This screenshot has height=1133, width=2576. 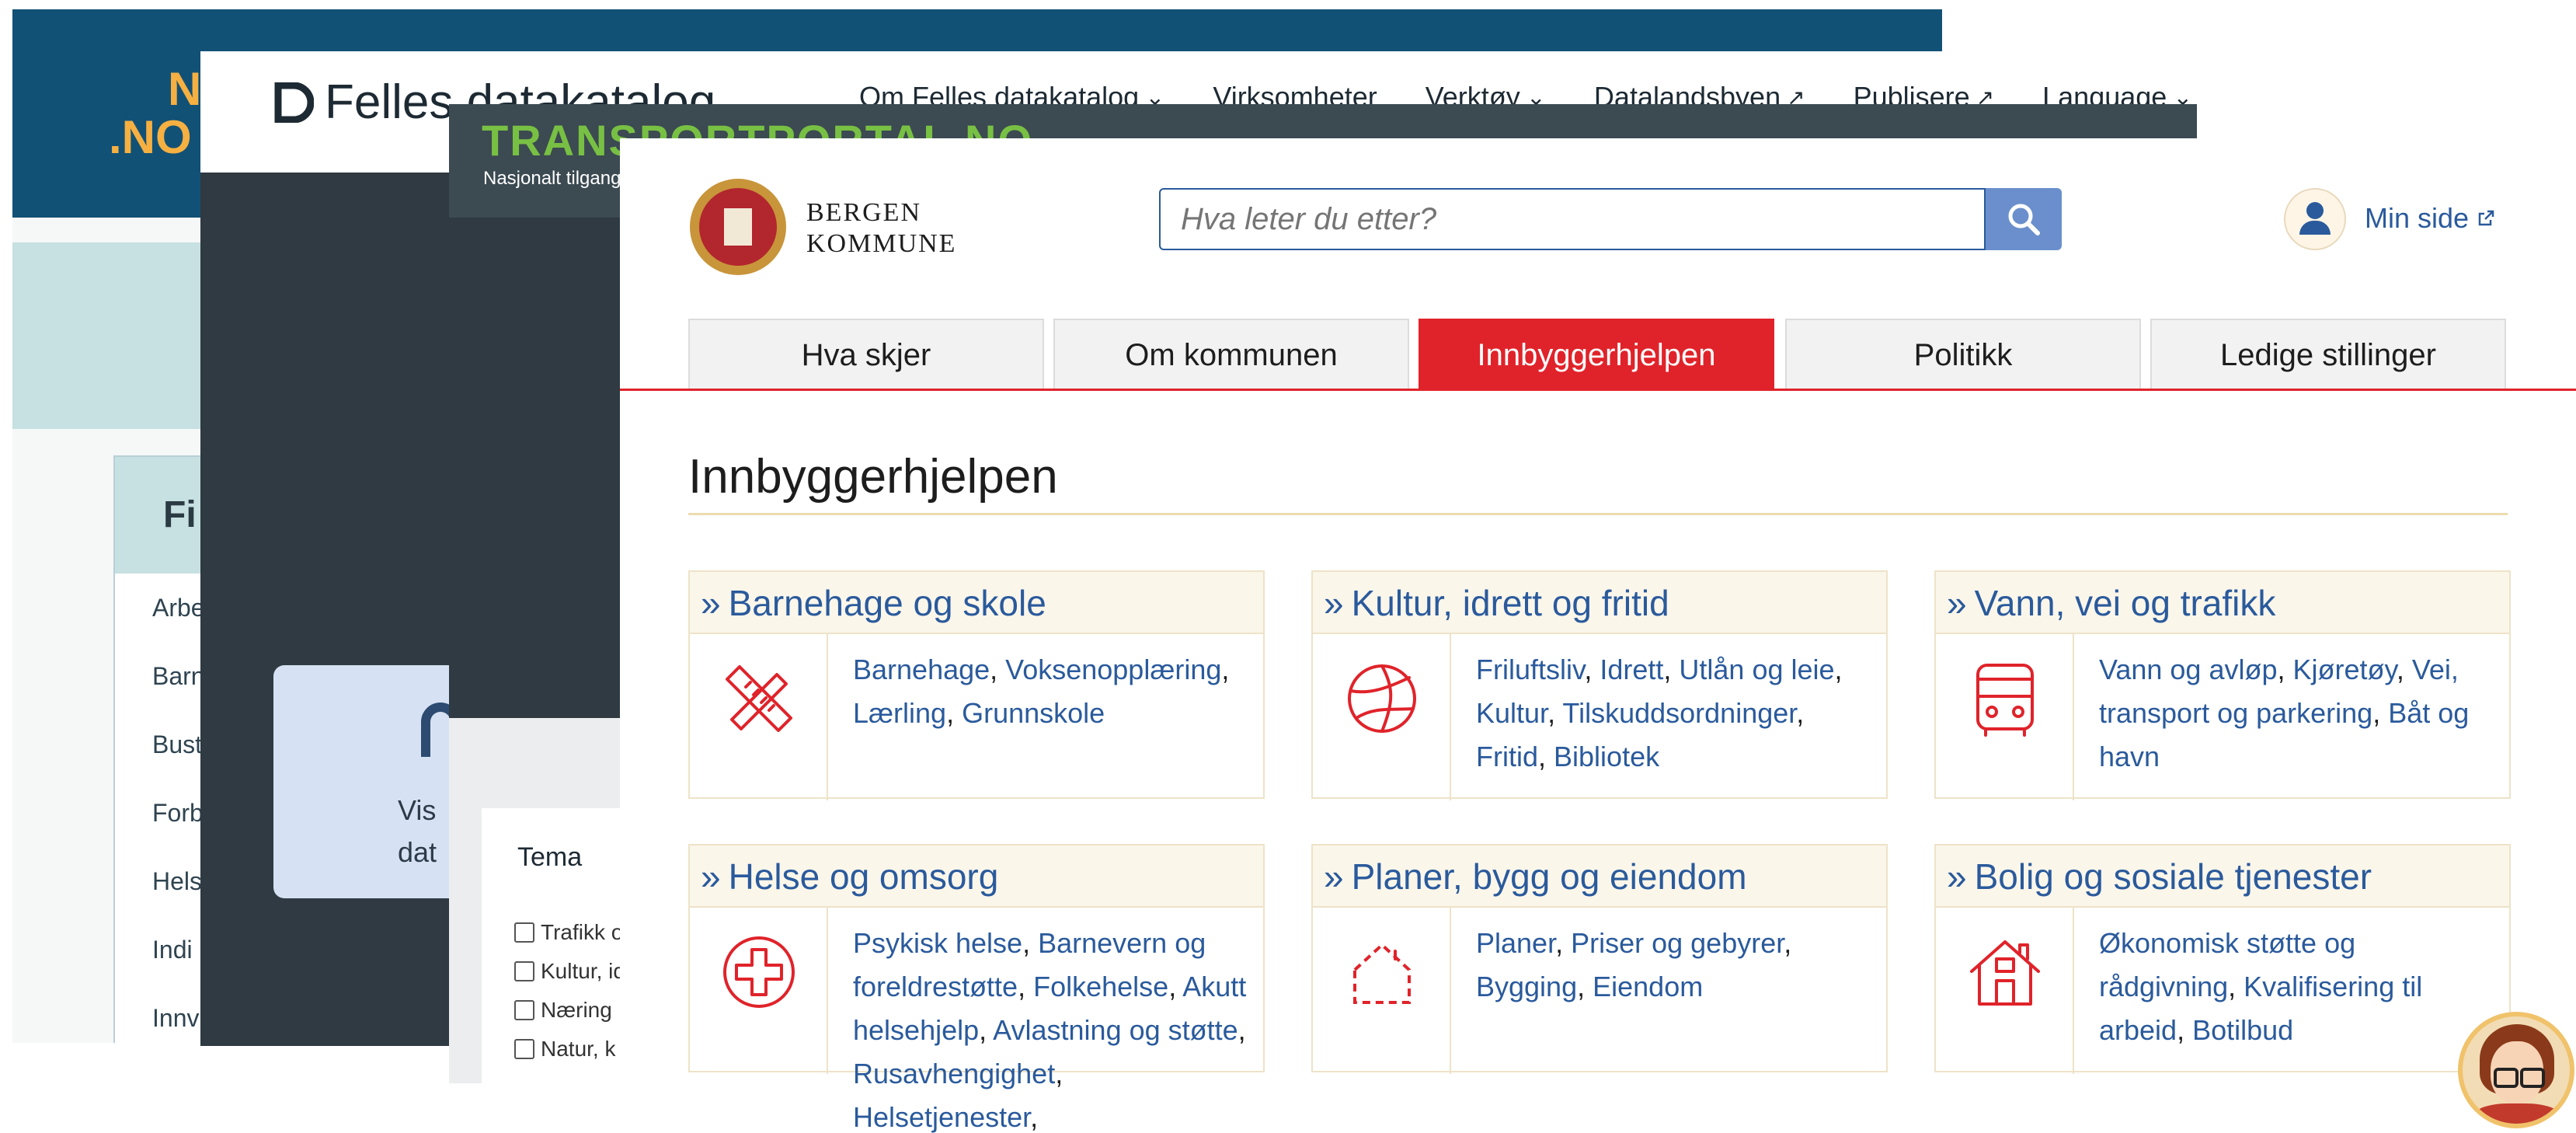 What do you see at coordinates (1679, 713) in the screenshot?
I see `category-link: Tilskuddsordninger` at bounding box center [1679, 713].